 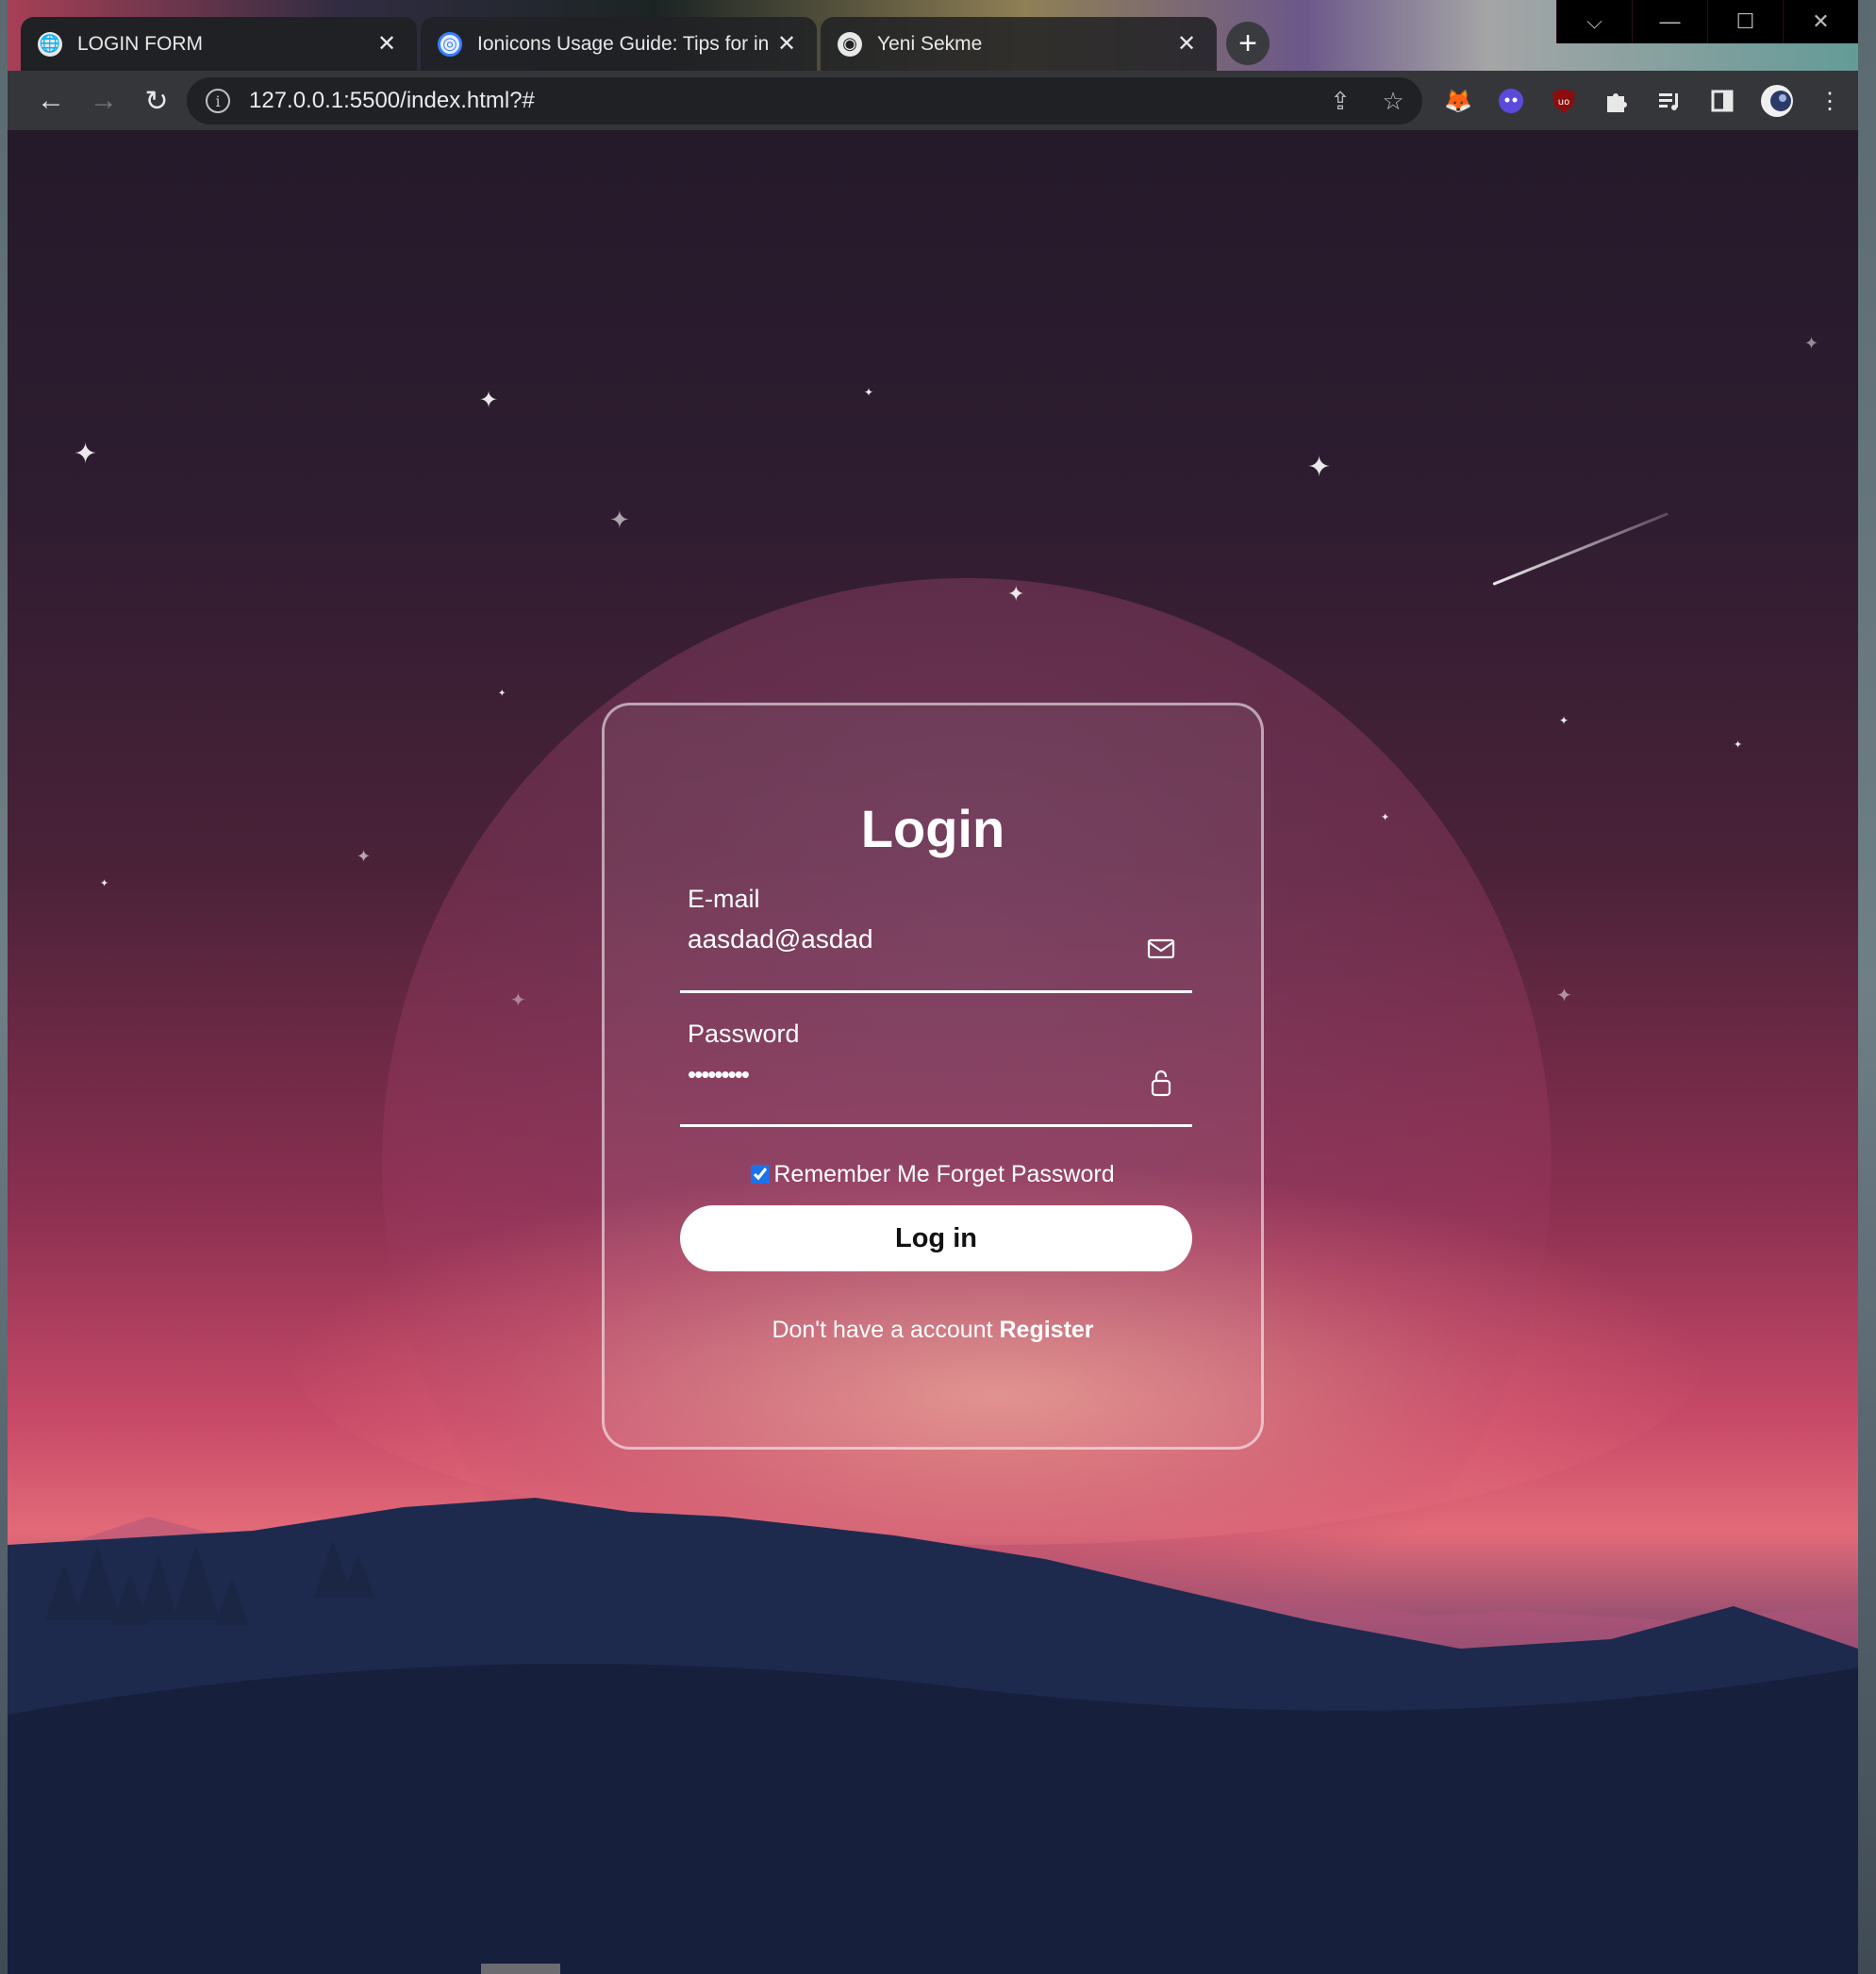 I want to click on tab-title: LOGIN FORM, so click(x=140, y=43).